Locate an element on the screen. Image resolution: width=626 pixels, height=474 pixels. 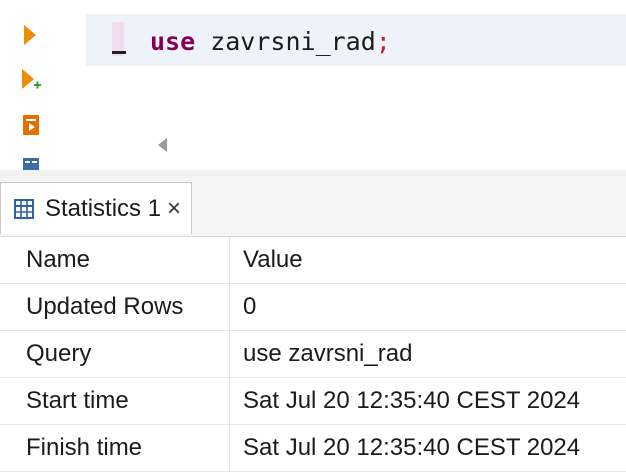
column-header-value: Value is located at coordinates (428, 260).